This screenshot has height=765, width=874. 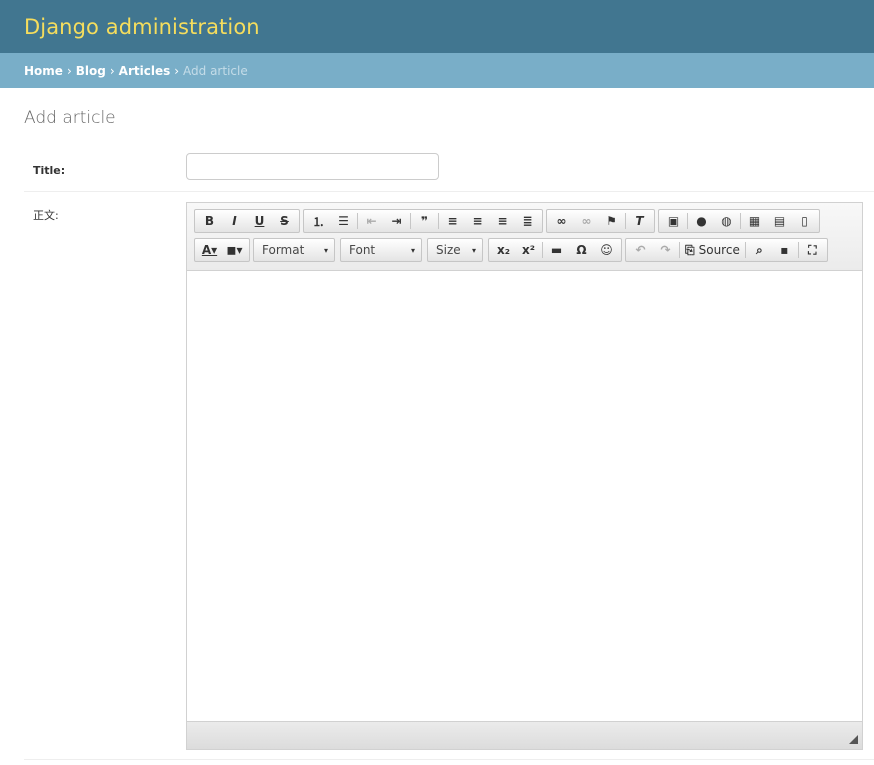 I want to click on remove-format-icon: T, so click(x=639, y=221).